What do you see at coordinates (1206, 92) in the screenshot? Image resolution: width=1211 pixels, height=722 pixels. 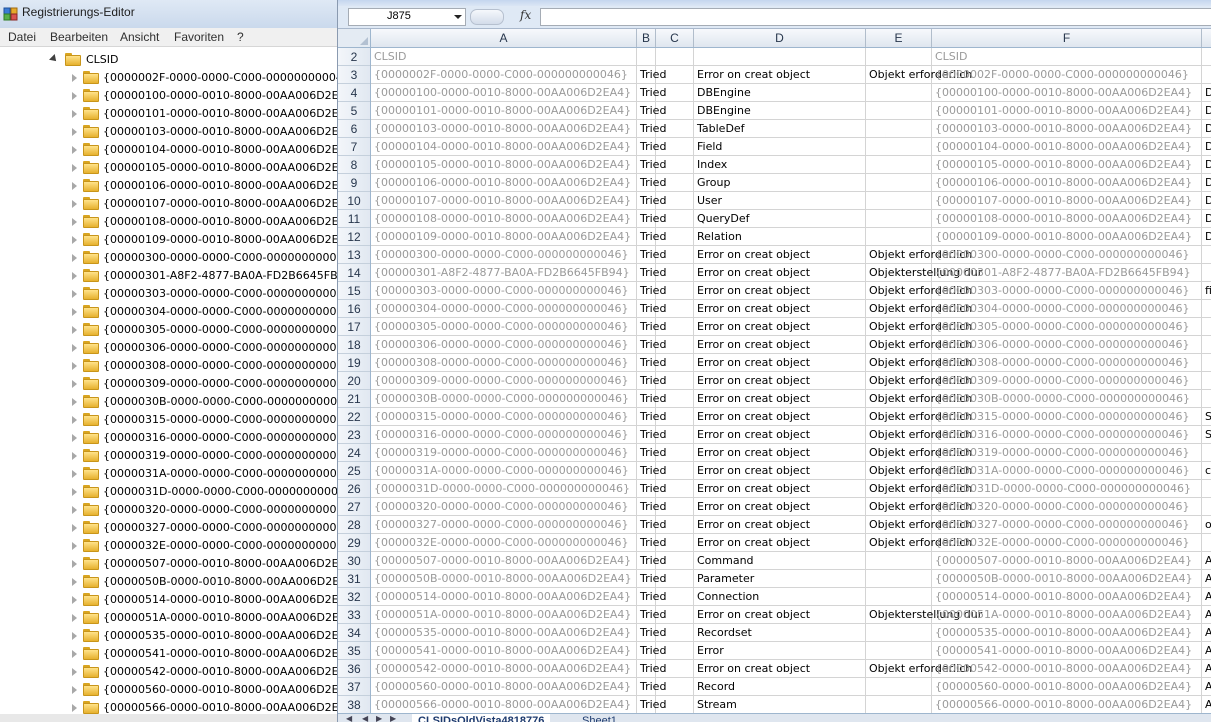 I see `cell-g: D` at bounding box center [1206, 92].